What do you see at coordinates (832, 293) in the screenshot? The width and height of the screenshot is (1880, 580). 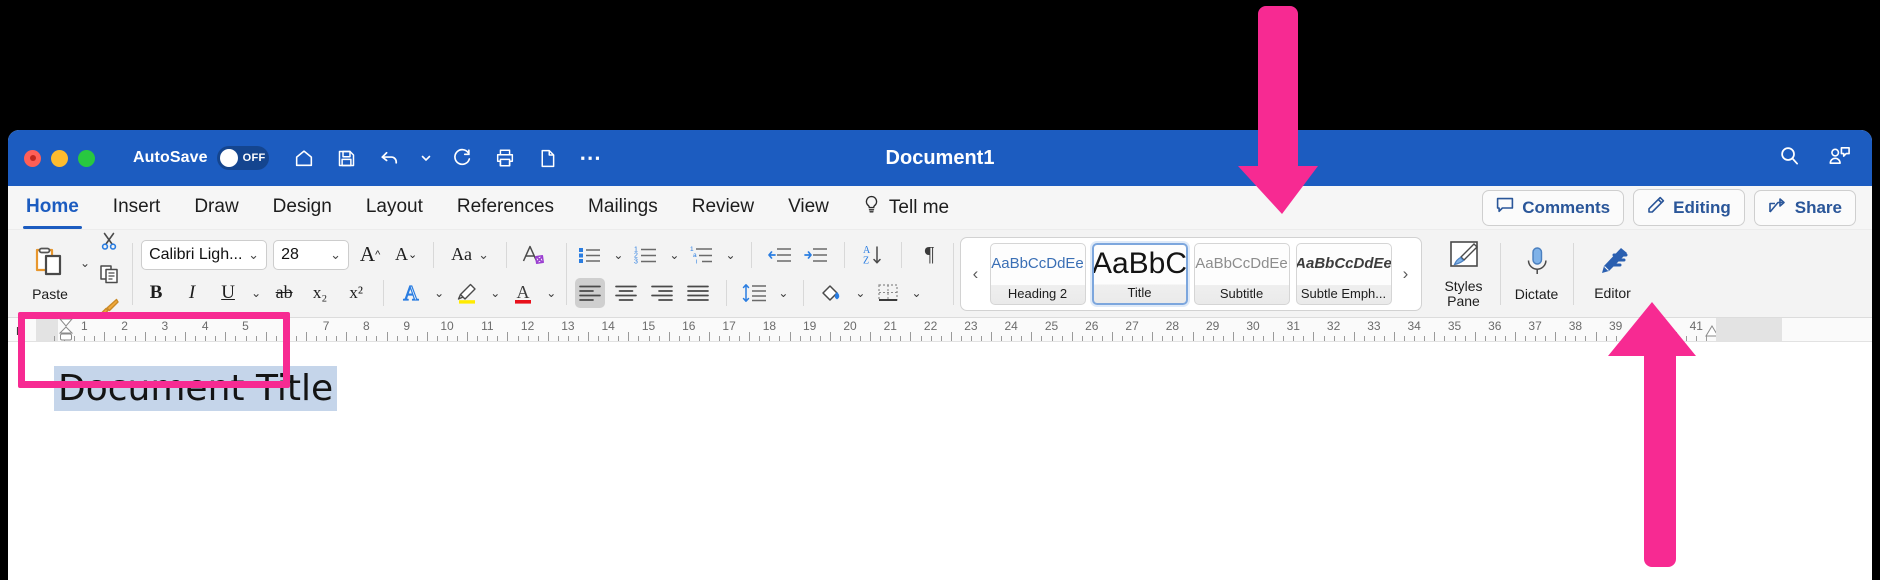 I see `shading-button` at bounding box center [832, 293].